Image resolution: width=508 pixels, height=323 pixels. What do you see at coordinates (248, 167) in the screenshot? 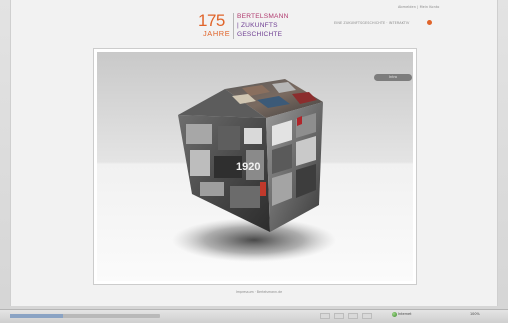
I see `cube-year-label: 1920` at bounding box center [248, 167].